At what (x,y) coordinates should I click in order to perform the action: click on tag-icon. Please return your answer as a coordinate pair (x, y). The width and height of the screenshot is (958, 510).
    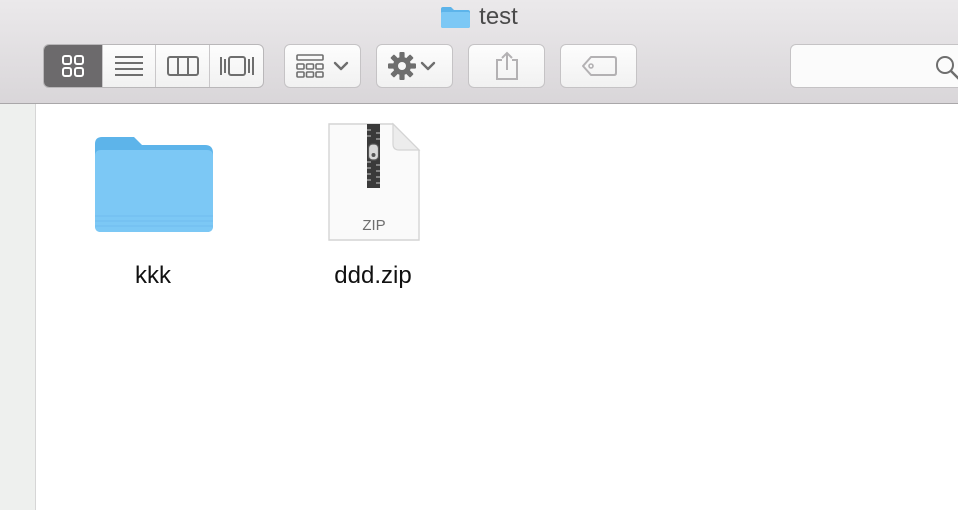
    Looking at the image, I should click on (599, 66).